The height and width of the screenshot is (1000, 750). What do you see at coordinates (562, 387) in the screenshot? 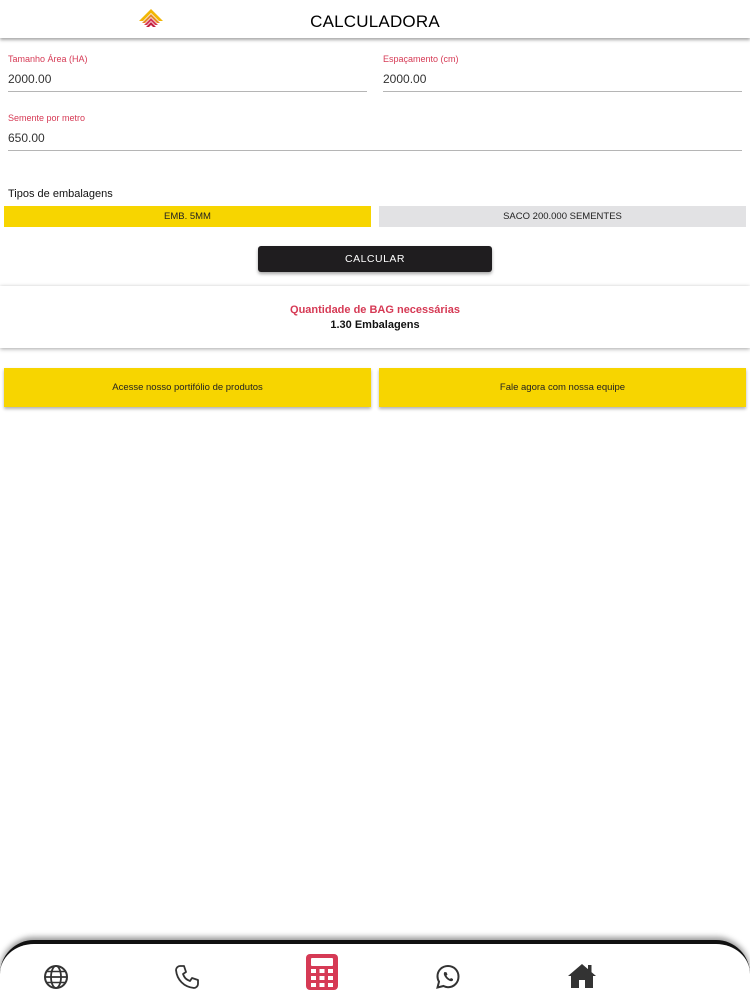
I see `contact-team-button: Fale agora com nossa equipe` at bounding box center [562, 387].